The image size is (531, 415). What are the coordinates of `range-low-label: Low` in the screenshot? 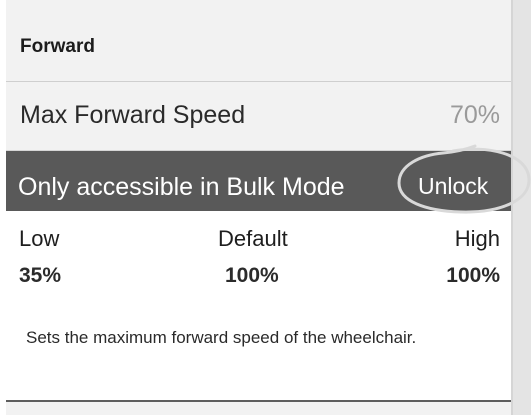 It's located at (39, 238).